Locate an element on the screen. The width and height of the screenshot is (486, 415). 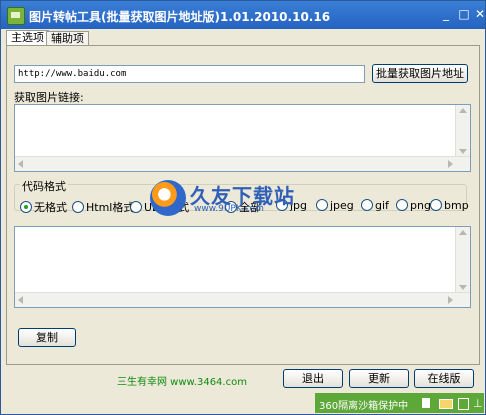
radio-png: png is located at coordinates (413, 205).